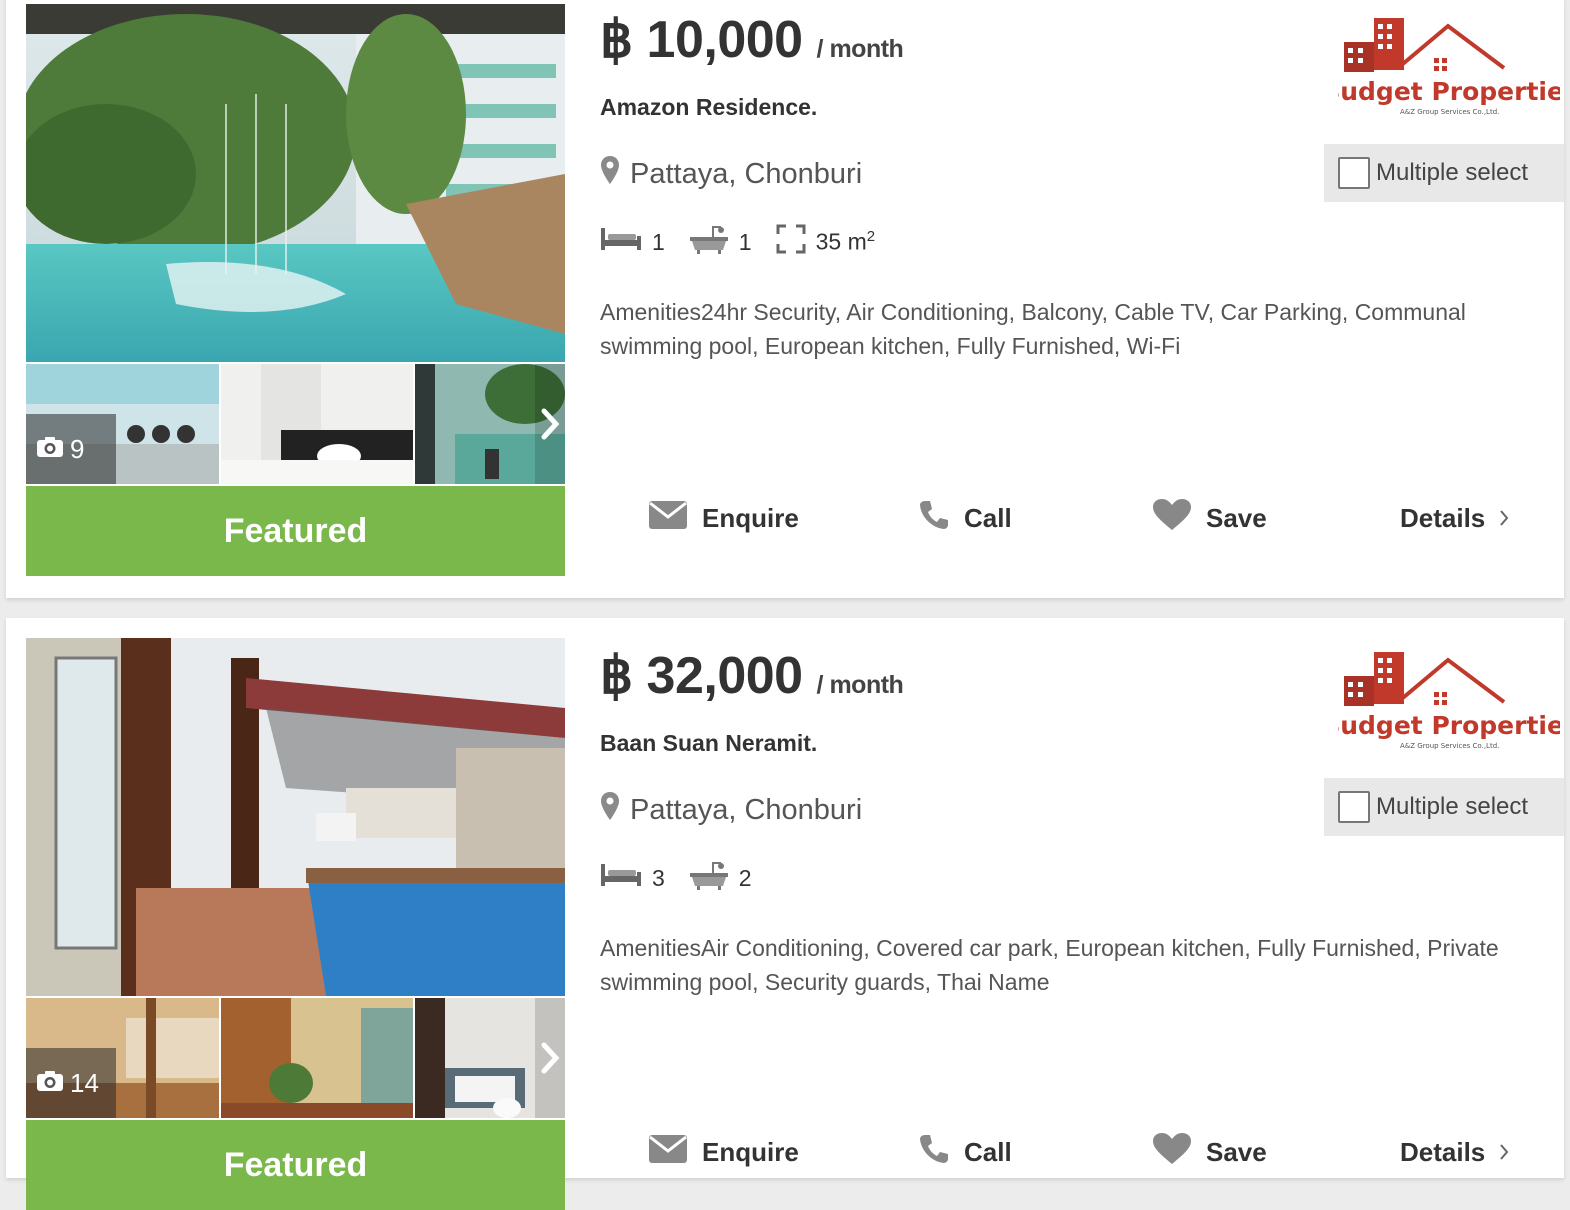 The image size is (1570, 1210). I want to click on photo-count: 14, so click(84, 1082).